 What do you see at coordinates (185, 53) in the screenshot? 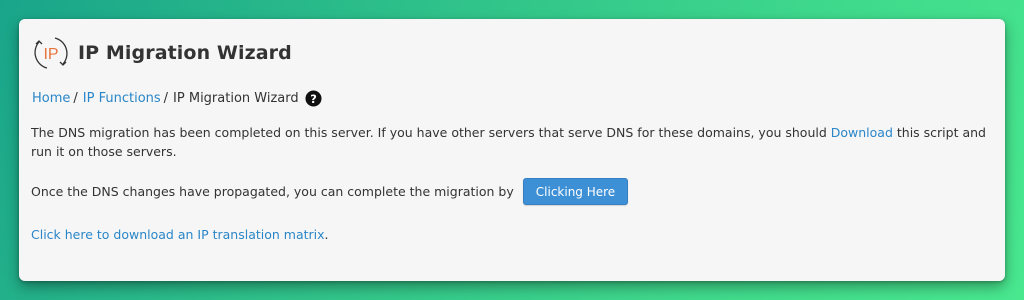
I see `page-title: IP Migration Wizard` at bounding box center [185, 53].